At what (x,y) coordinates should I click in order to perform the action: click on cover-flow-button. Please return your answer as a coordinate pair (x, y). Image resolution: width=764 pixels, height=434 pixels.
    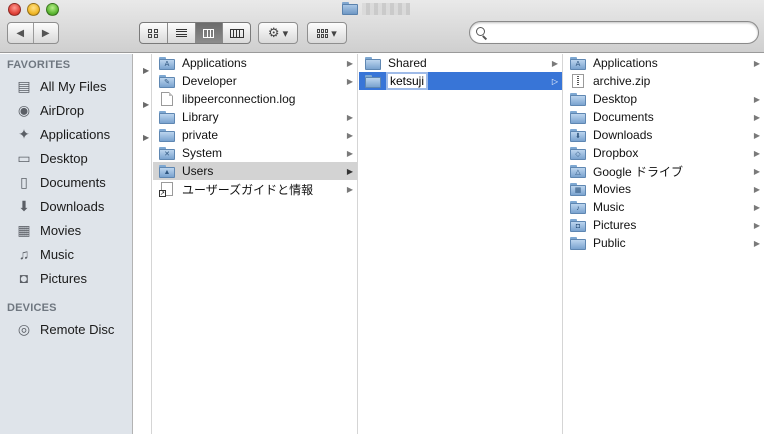
    Looking at the image, I should click on (236, 33).